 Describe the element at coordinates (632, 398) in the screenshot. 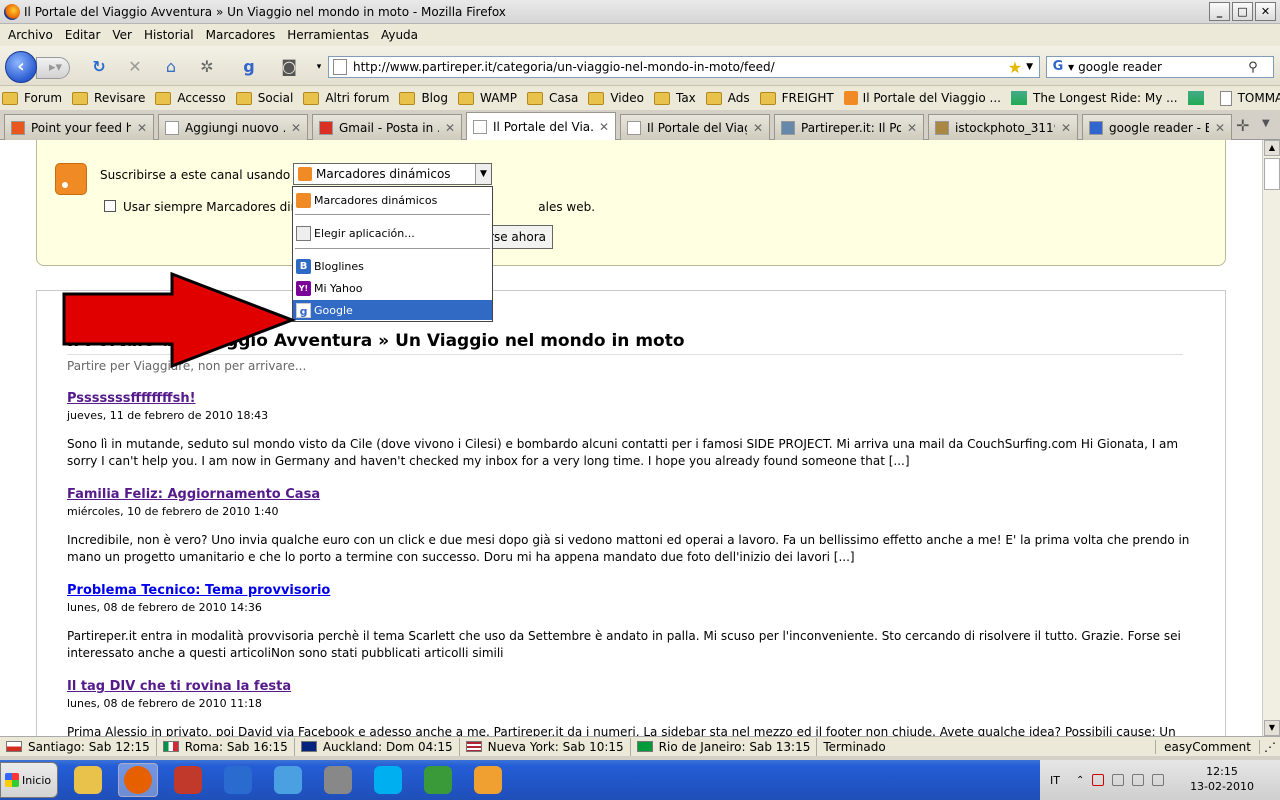

I see `entry-title-link: Psssssssffffffffsh!` at that location.